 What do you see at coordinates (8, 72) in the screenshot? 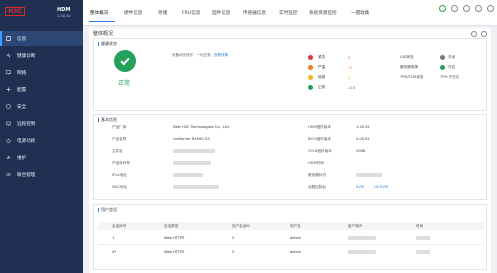
I see `network-icon` at bounding box center [8, 72].